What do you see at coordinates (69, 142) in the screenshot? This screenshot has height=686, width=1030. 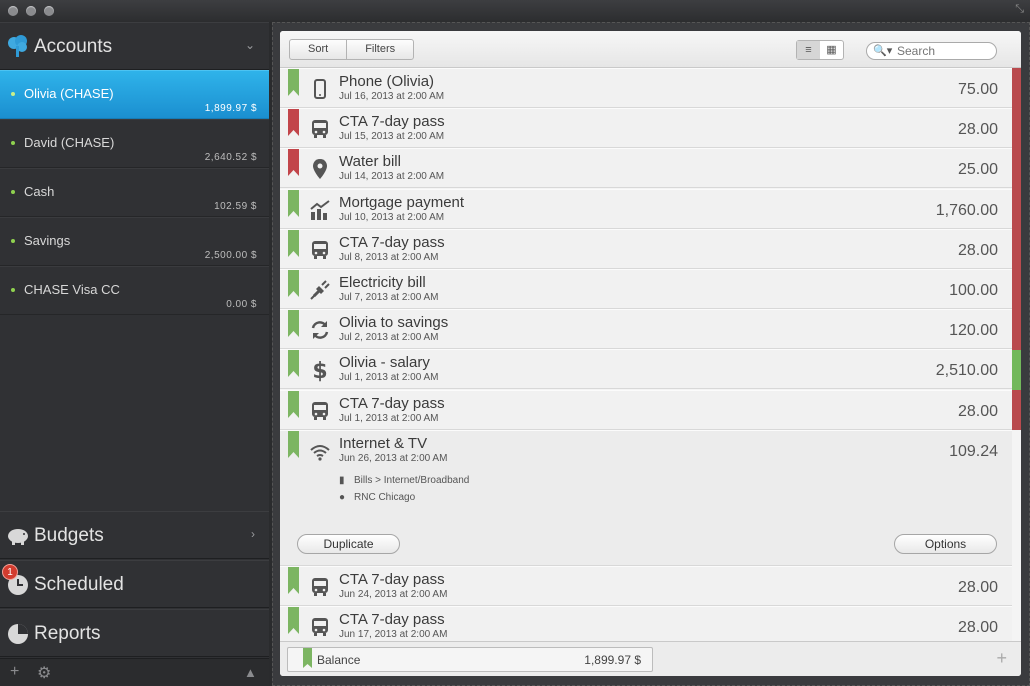 I see `account-name: David (CHASE)` at bounding box center [69, 142].